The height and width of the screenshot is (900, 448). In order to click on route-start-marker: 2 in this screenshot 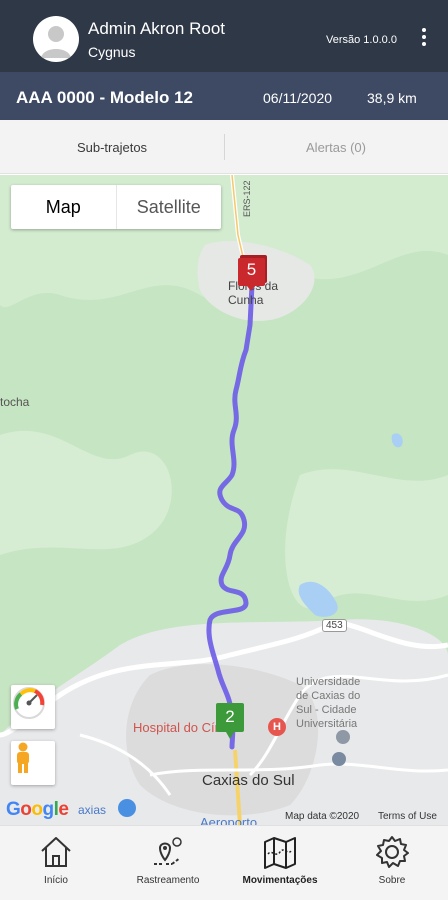, I will do `click(231, 722)`.